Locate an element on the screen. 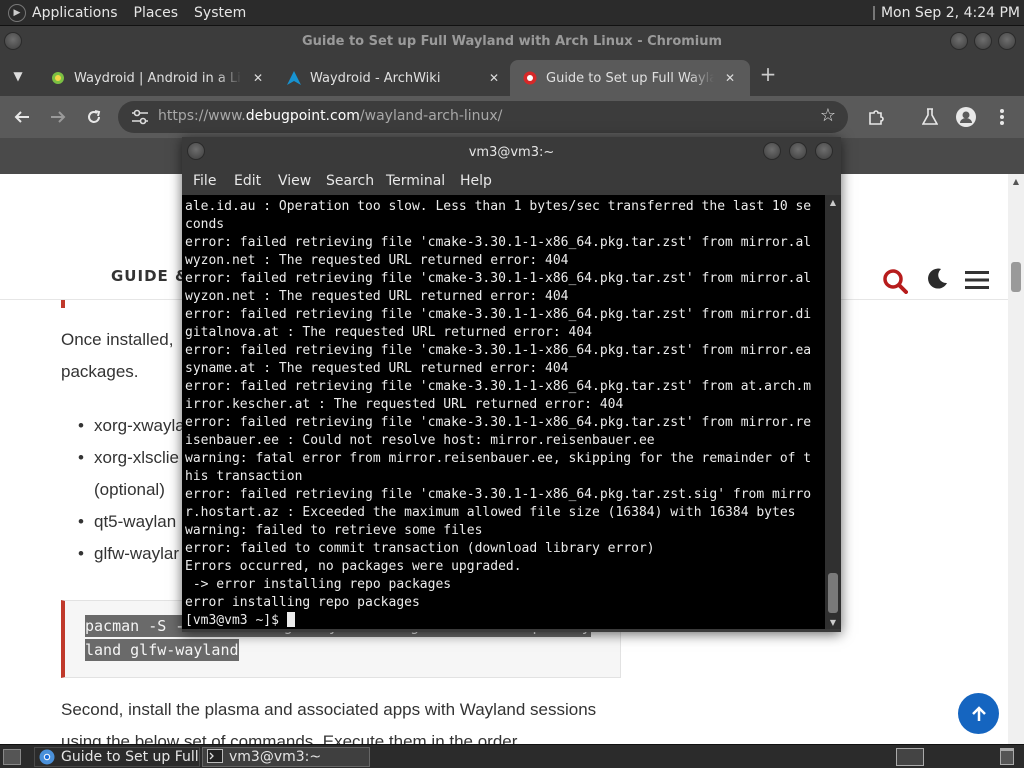  page-scrollbar: ▲ is located at coordinates (1016, 459).